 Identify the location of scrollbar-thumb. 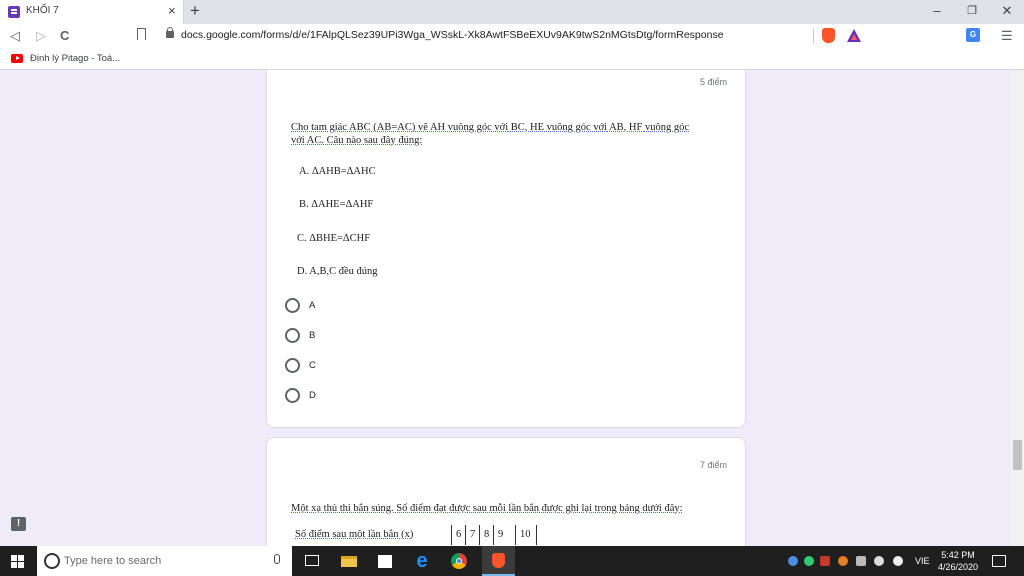
(1017, 455).